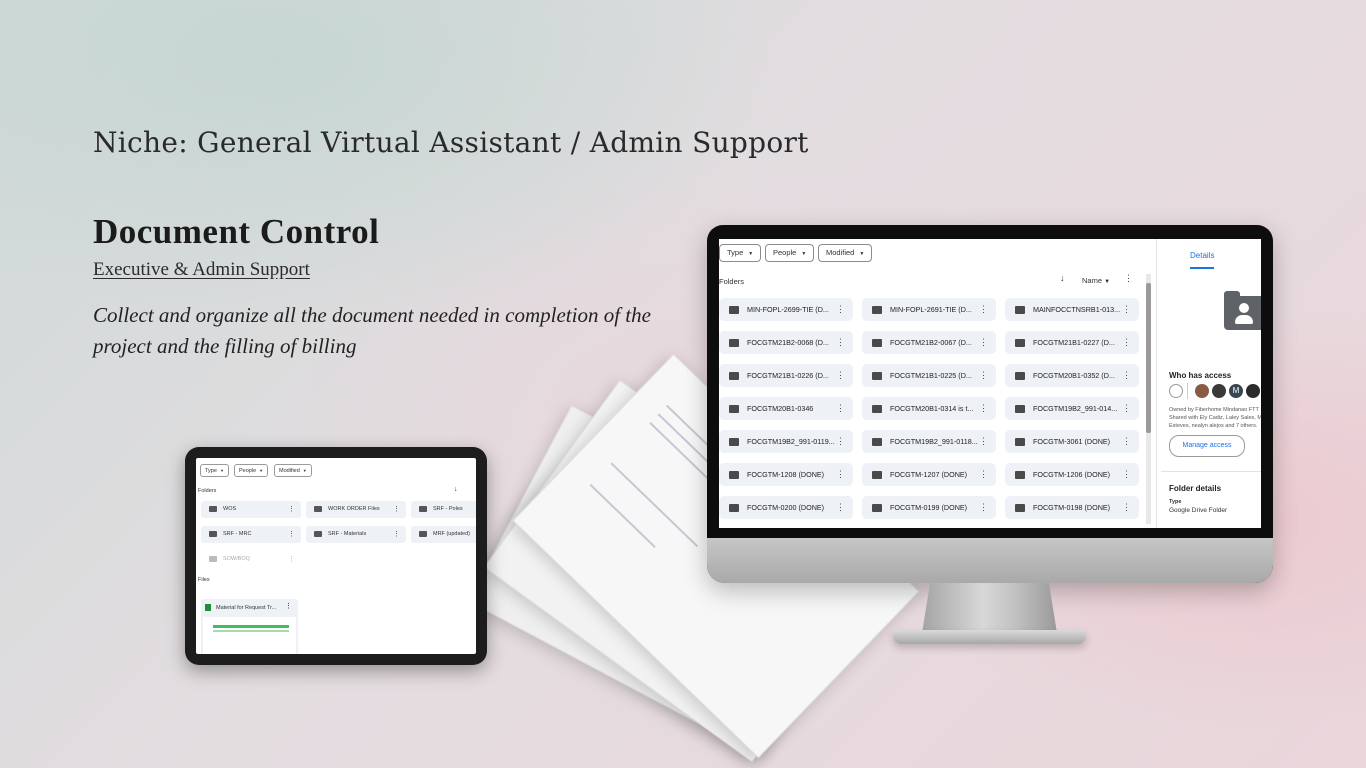 This screenshot has width=1366, height=768. I want to click on folder-card: FOCGTM19B2_991-014... ⋮, so click(1072, 408).